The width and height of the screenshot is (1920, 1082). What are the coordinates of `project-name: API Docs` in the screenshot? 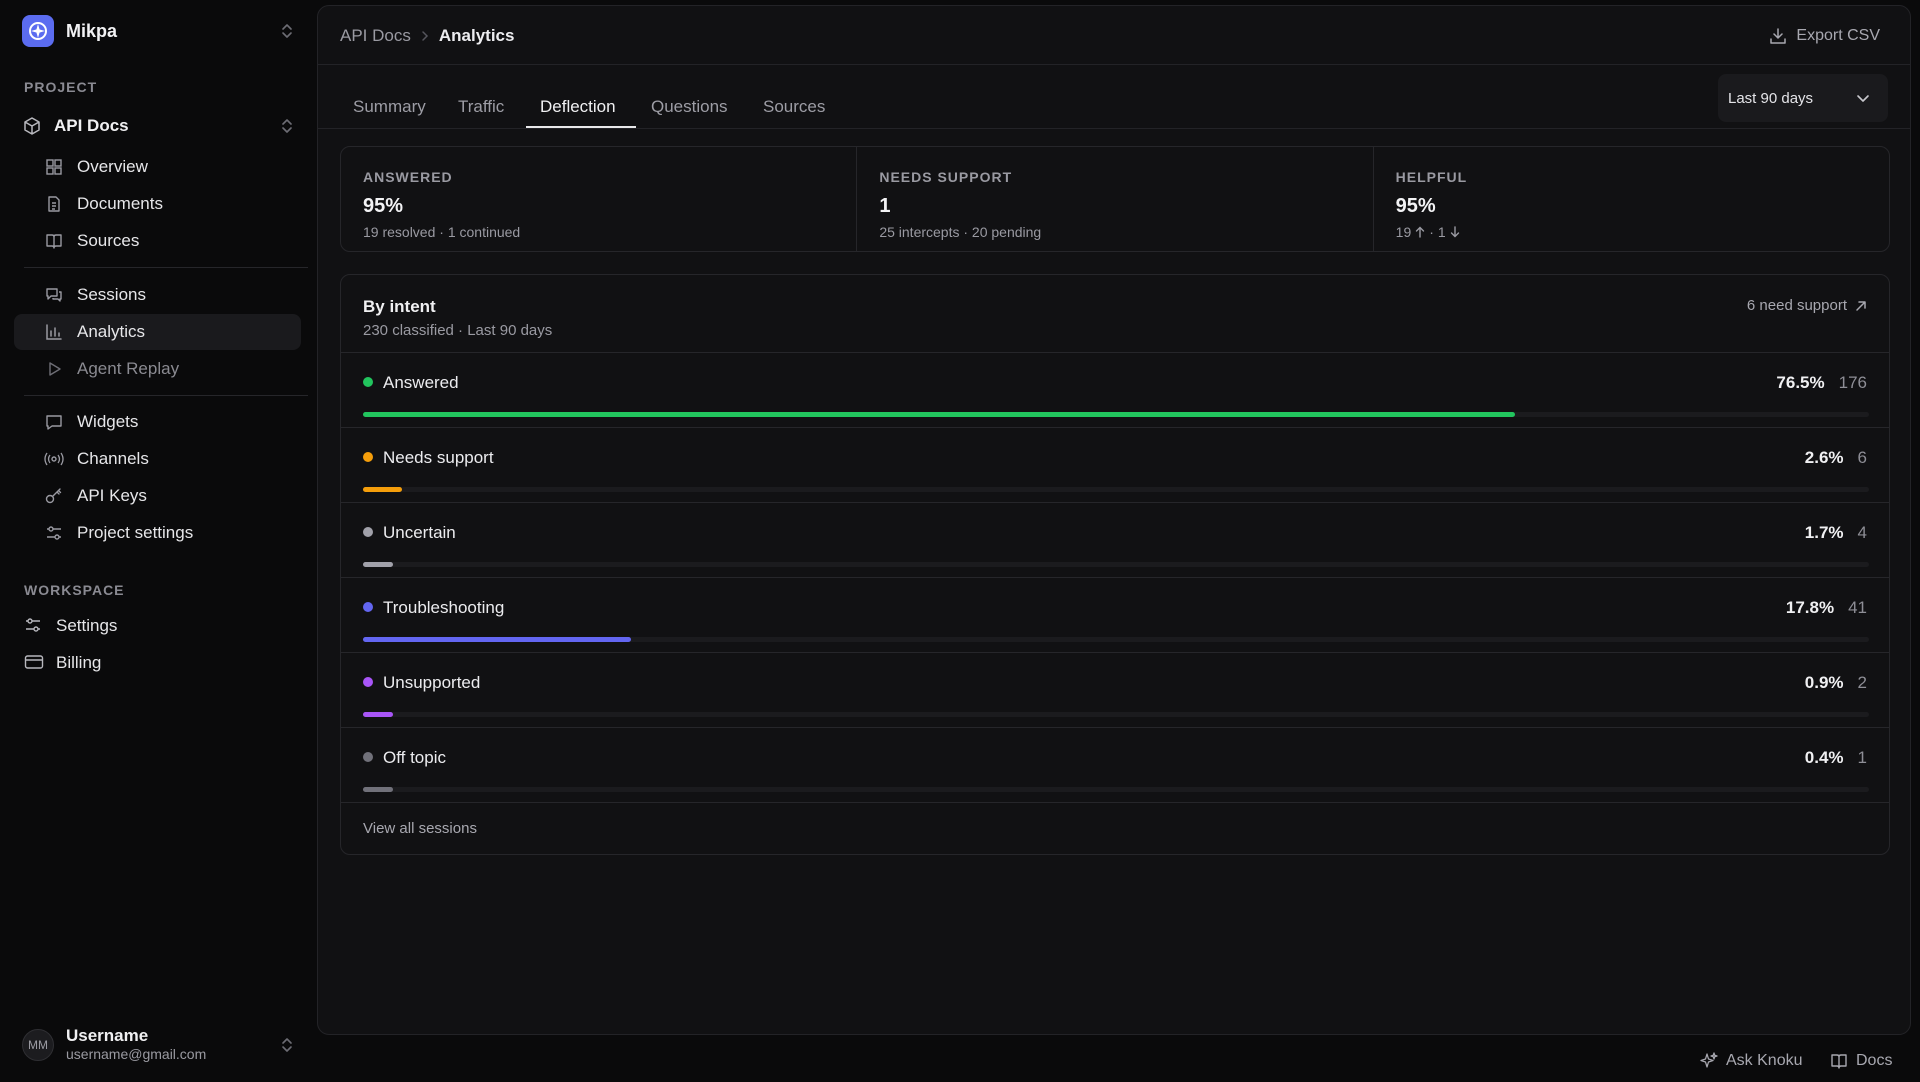 It's located at (91, 125).